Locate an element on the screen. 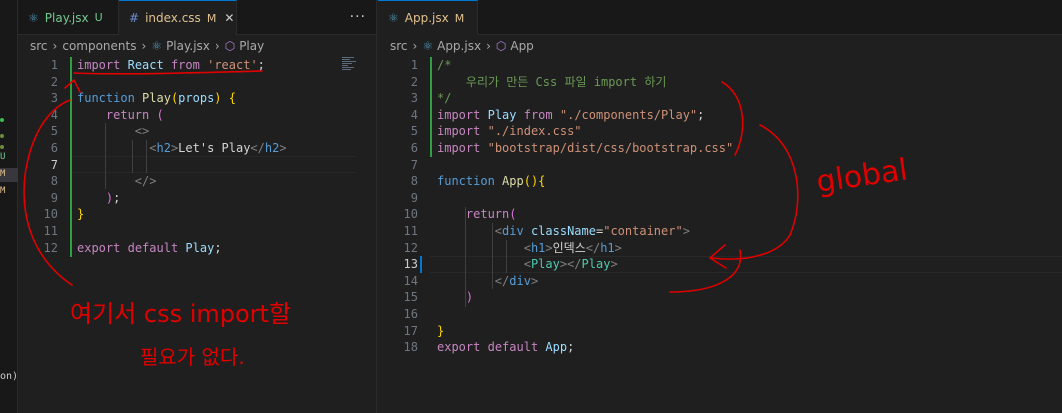 This screenshot has height=413, width=1062. css-file-icon: # is located at coordinates (134, 18).